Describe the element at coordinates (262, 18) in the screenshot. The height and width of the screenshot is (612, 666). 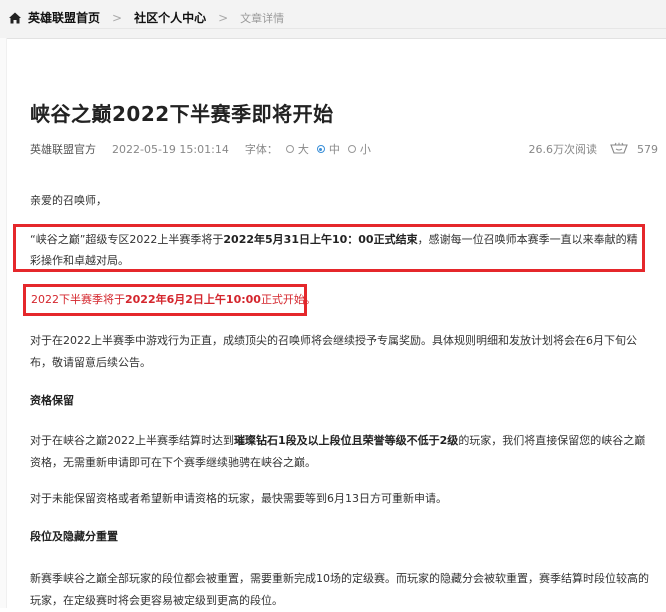
I see `breadcrumb-current: 文章详情` at that location.